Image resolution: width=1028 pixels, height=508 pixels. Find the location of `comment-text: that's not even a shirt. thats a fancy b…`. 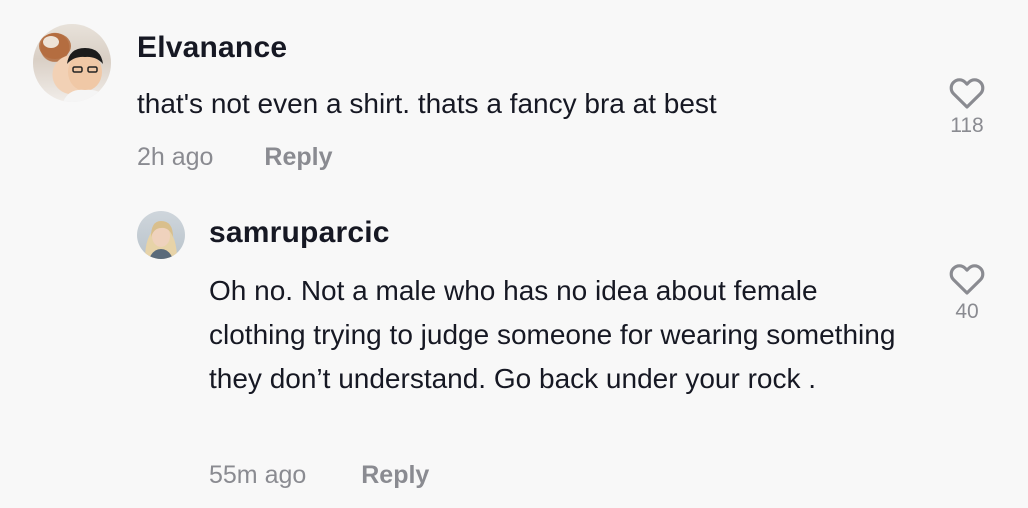

comment-text: that's not even a shirt. thats a fancy b… is located at coordinates (427, 103).